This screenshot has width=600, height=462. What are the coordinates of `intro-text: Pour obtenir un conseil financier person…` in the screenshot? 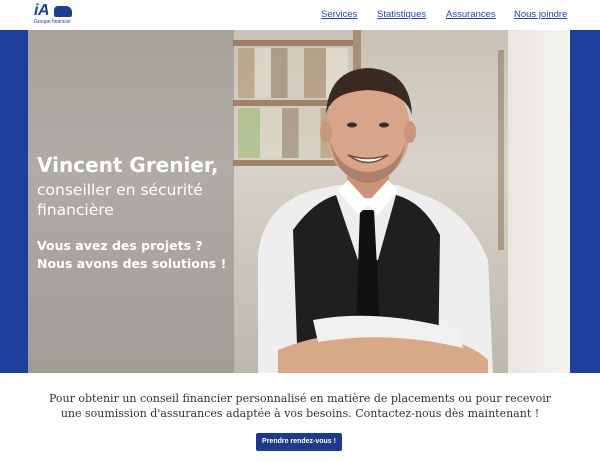 It's located at (300, 406).